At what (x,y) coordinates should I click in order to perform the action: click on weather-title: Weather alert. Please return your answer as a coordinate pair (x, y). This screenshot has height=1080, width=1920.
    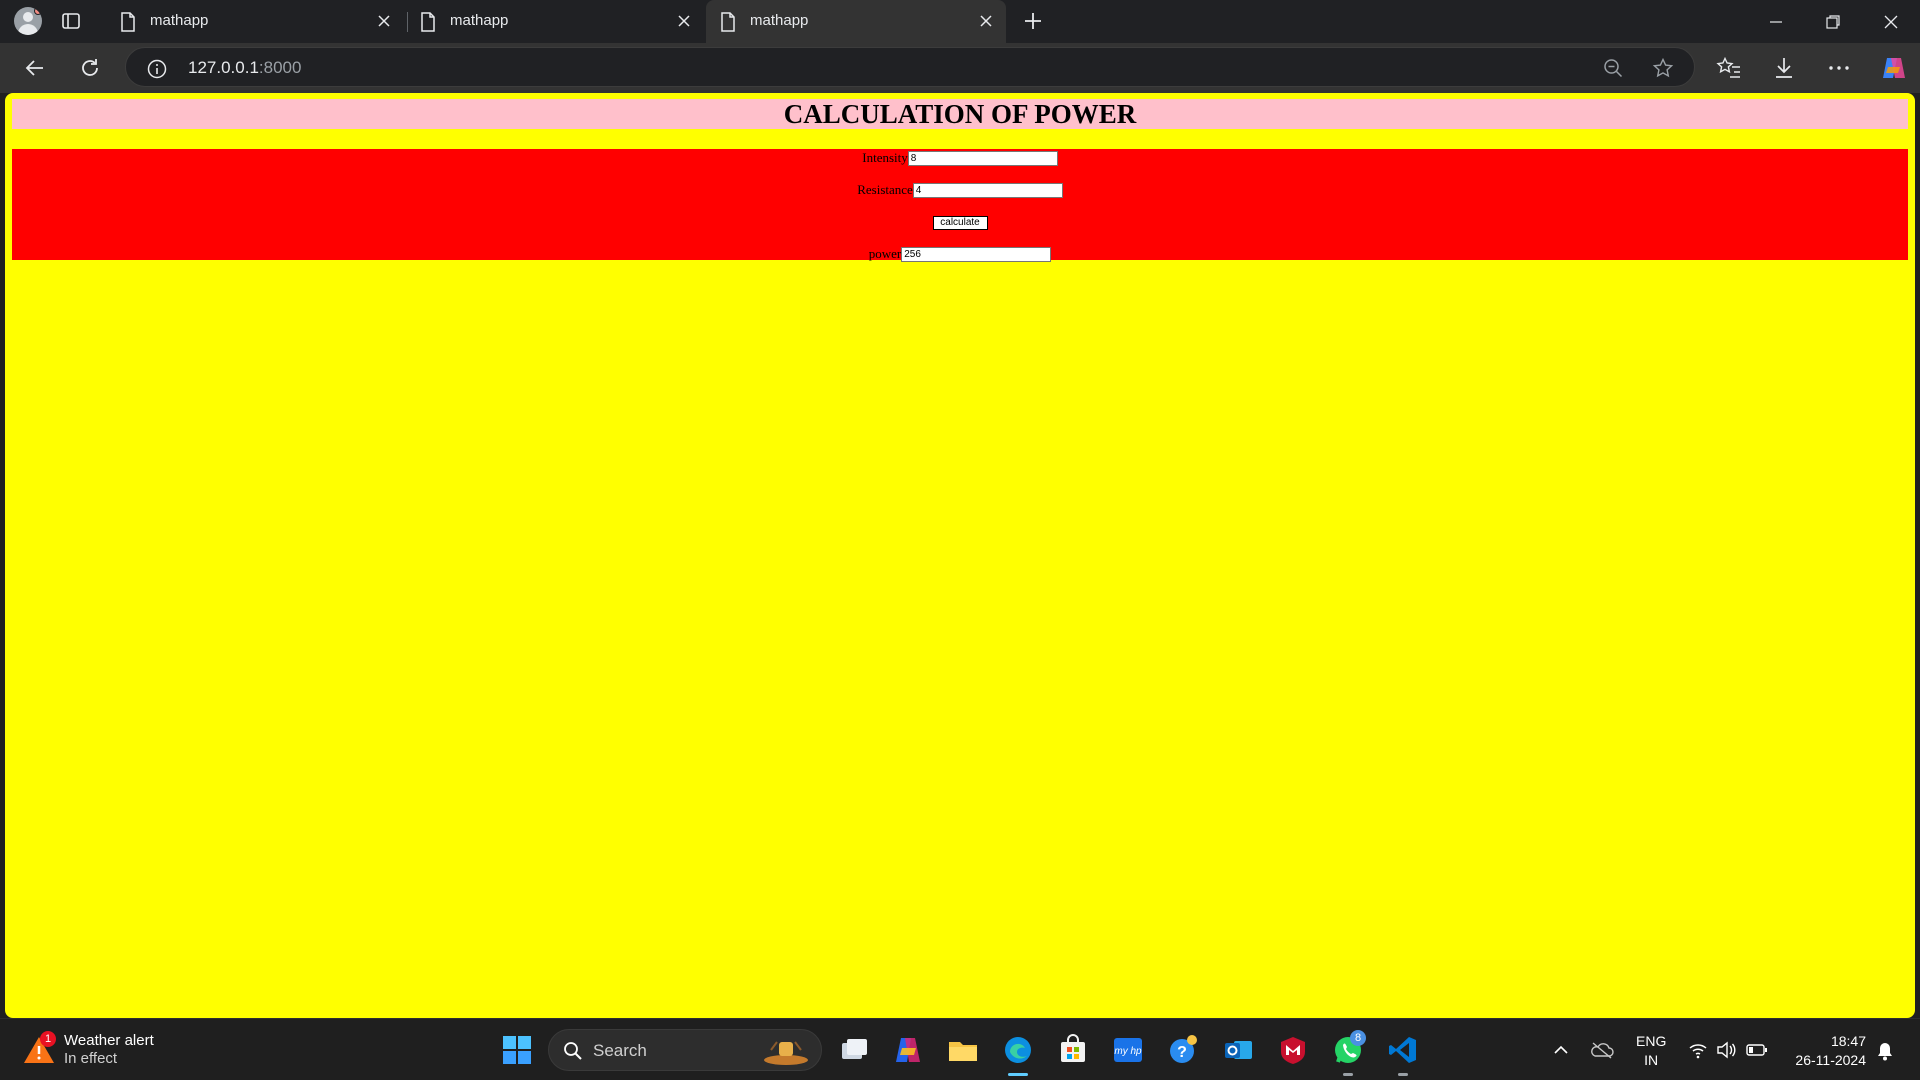
    Looking at the image, I should click on (109, 1040).